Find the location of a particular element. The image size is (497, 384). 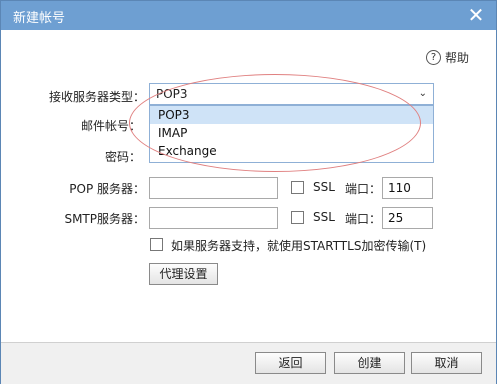

option-pop3: POP3 is located at coordinates (291, 115).